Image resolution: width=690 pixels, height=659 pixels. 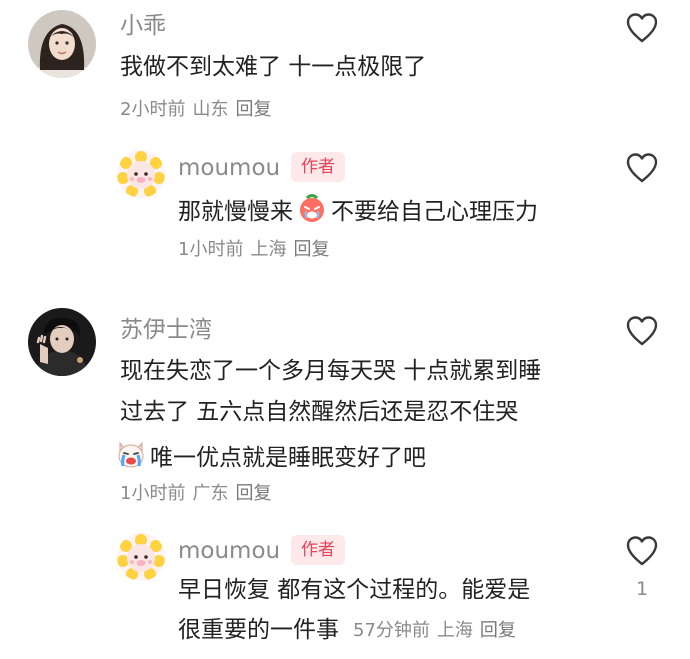 I want to click on comment-text-line: 很重要的一件事 57分钟前 上海 回复, so click(x=350, y=630).